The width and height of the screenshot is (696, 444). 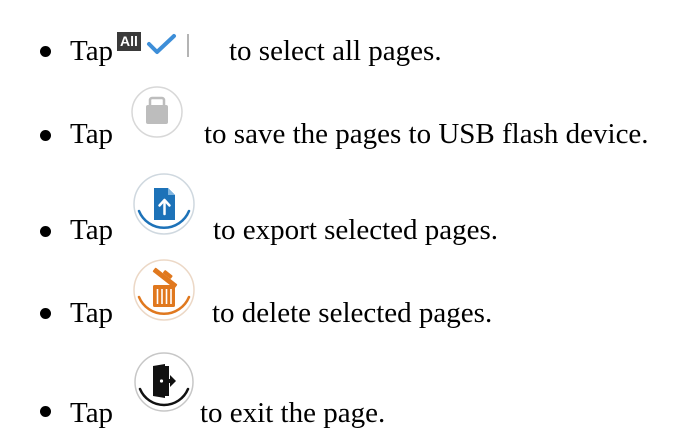 I want to click on usb-save-icon, so click(x=157, y=112).